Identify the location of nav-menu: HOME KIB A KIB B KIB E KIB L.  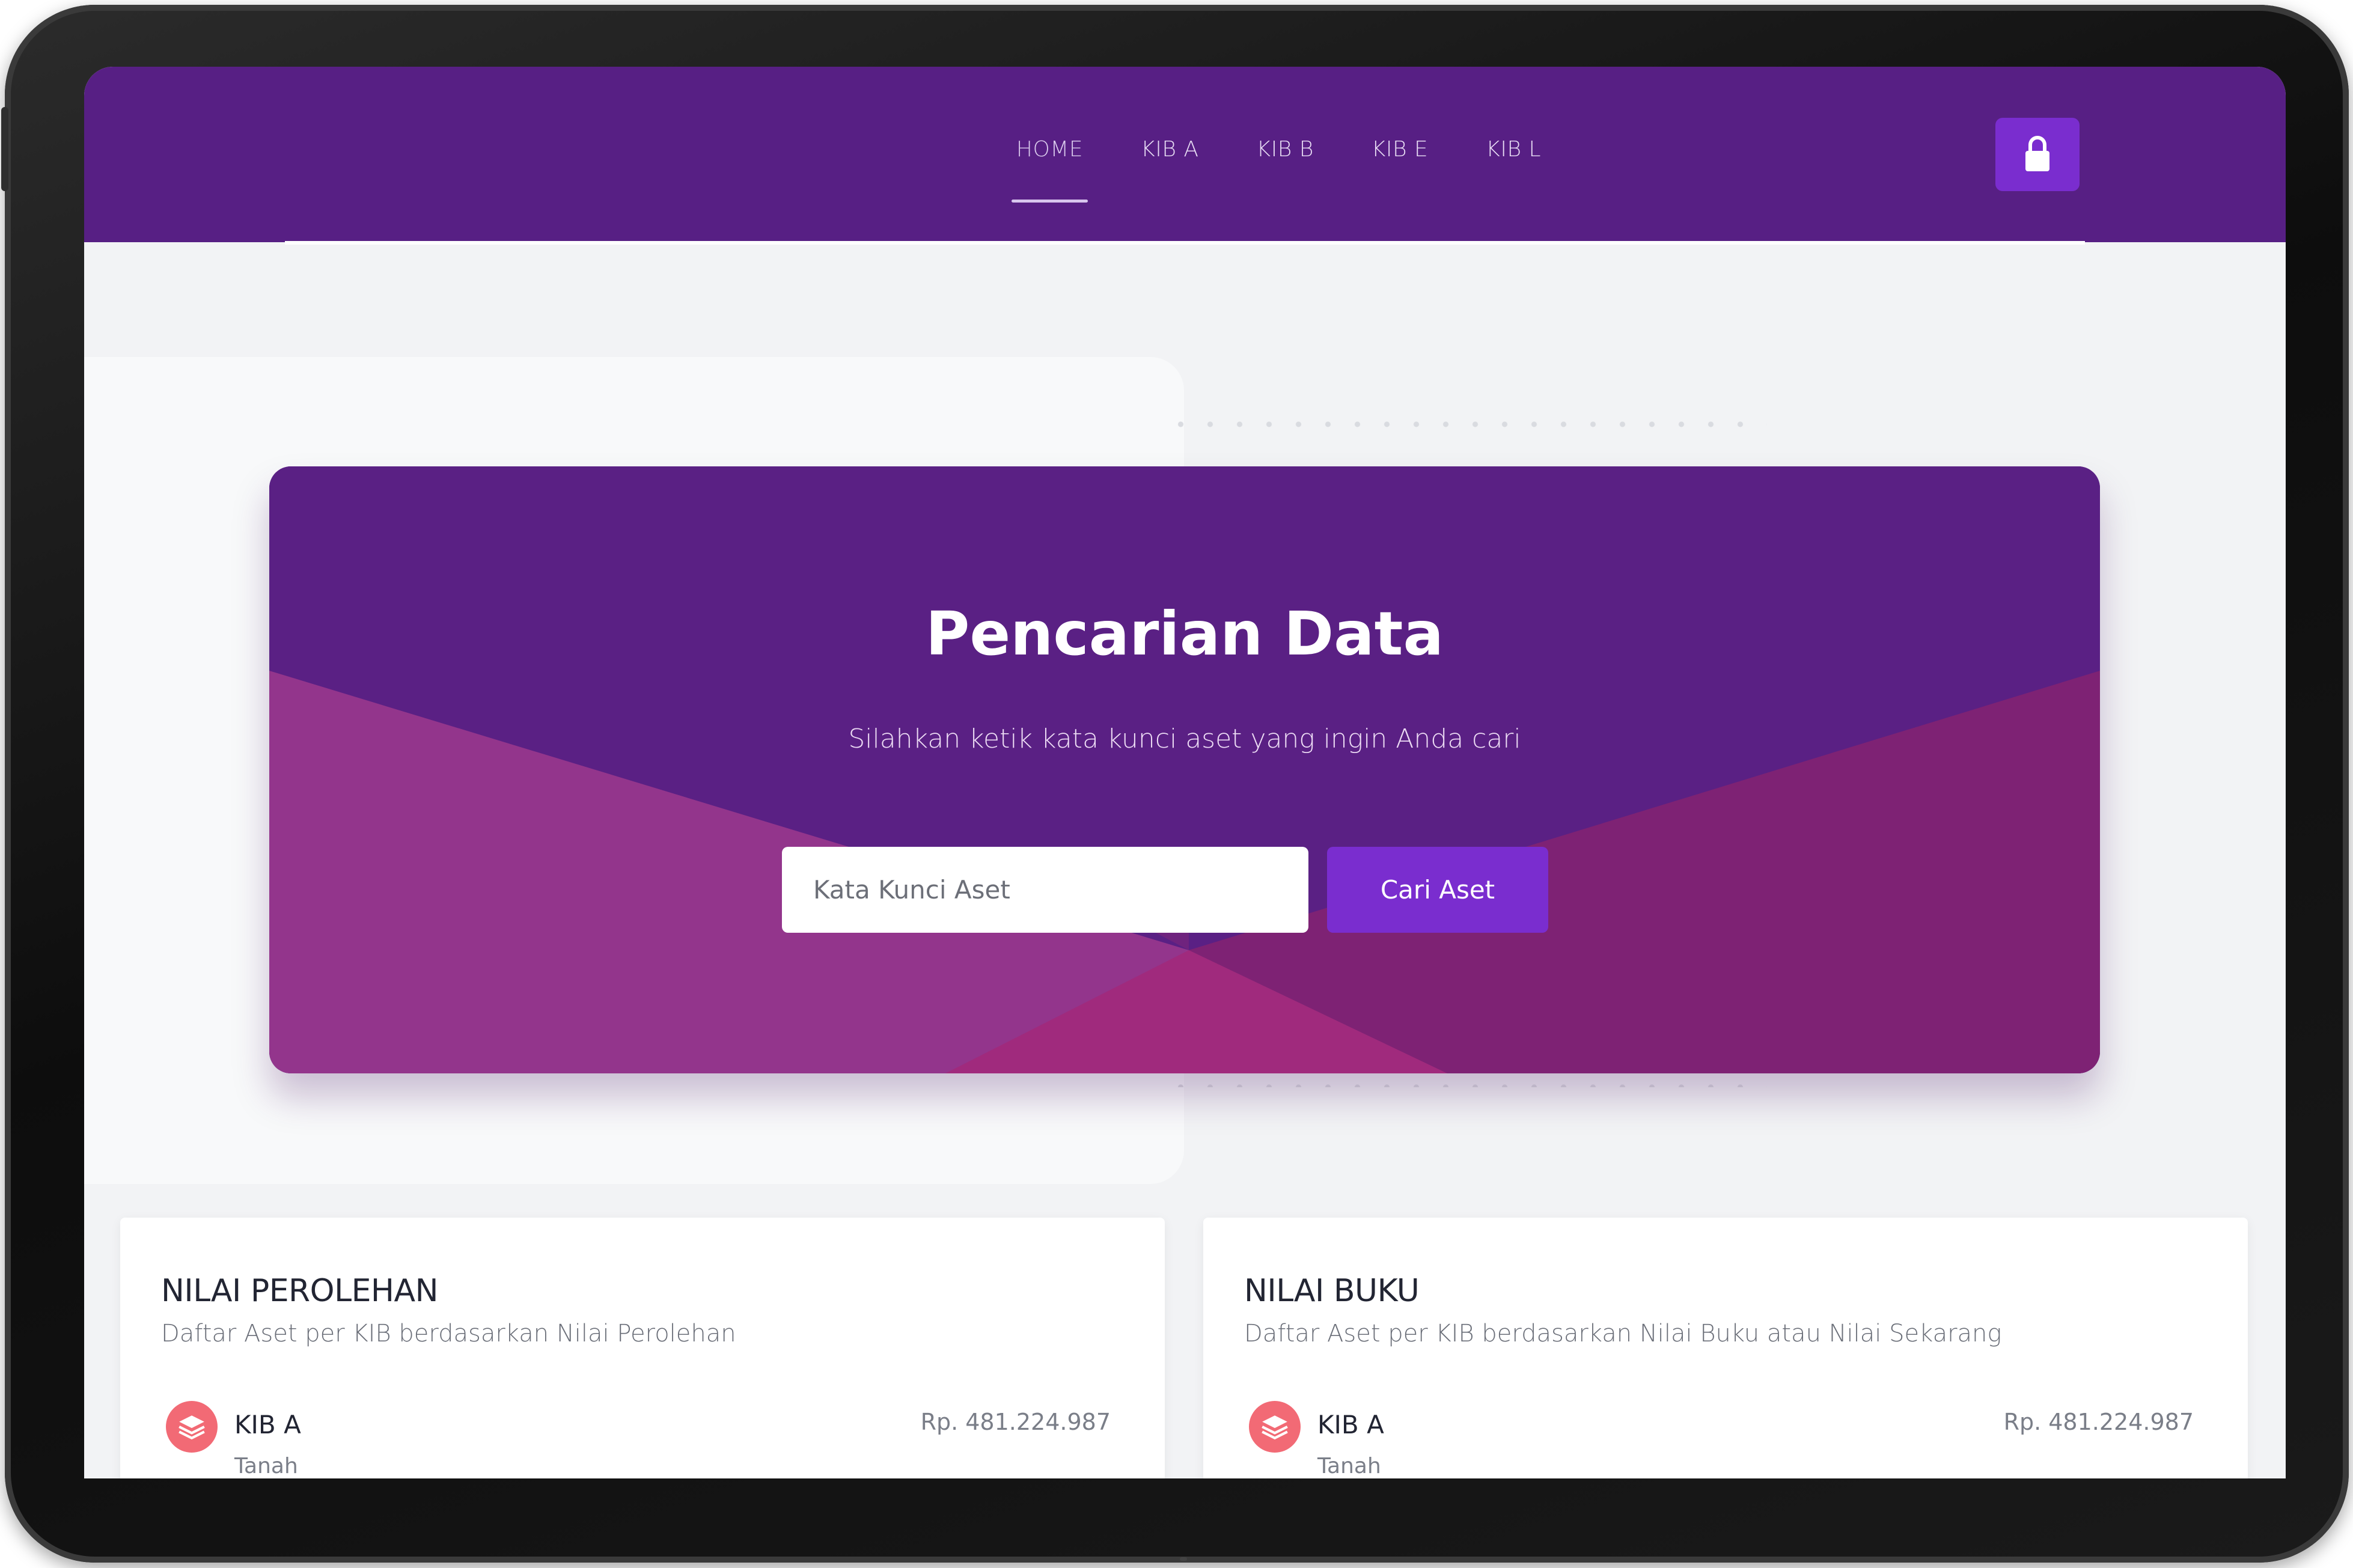
(1232, 170).